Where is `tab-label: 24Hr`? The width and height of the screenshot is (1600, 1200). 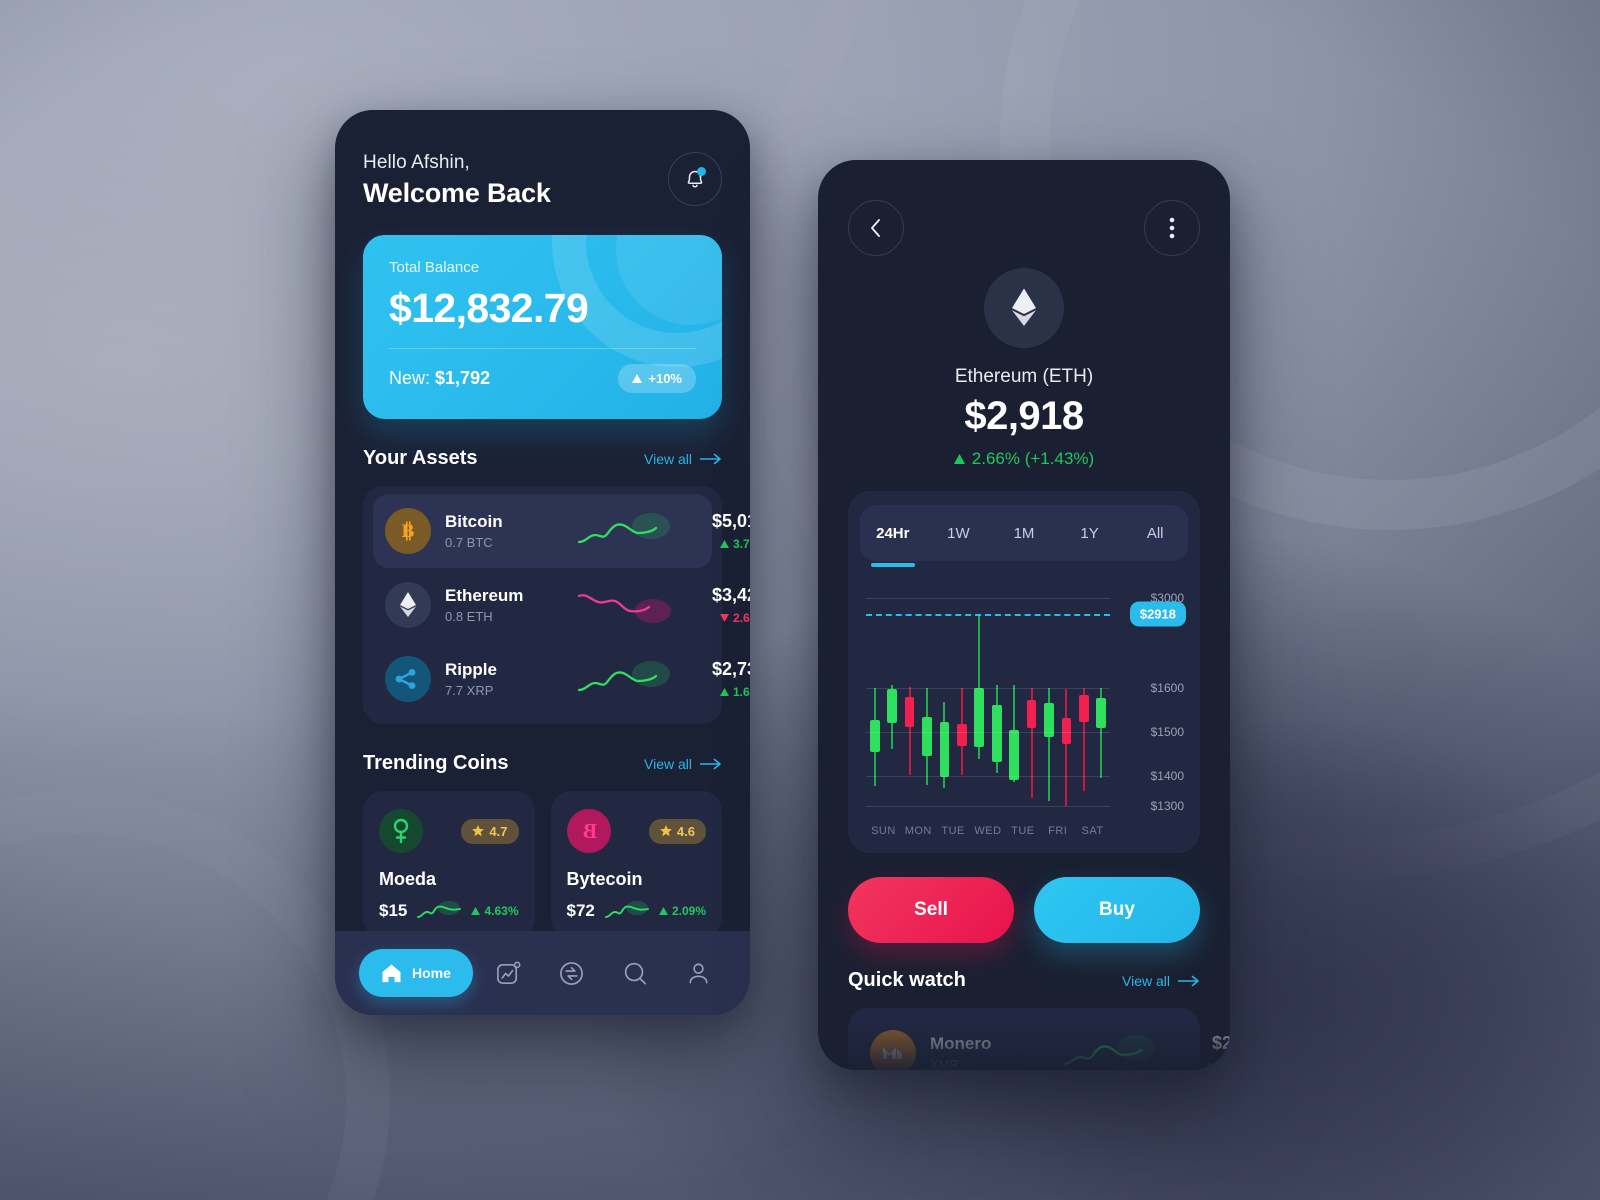
tab-label: 24Hr is located at coordinates (893, 533).